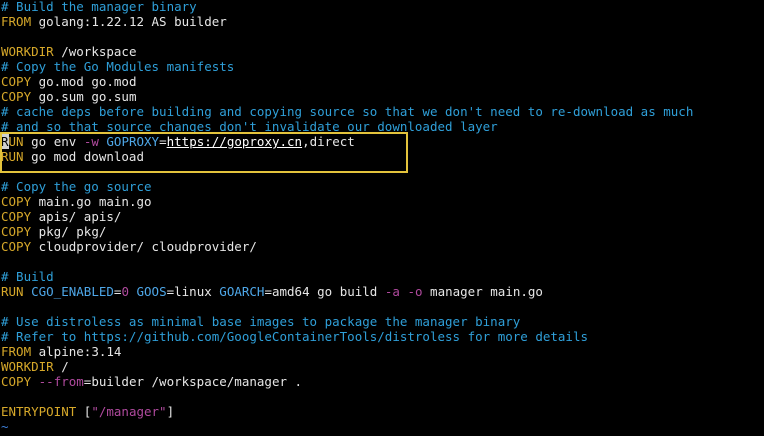  I want to click on code-line: # Copy the Go Modules manifests, so click(347, 66).